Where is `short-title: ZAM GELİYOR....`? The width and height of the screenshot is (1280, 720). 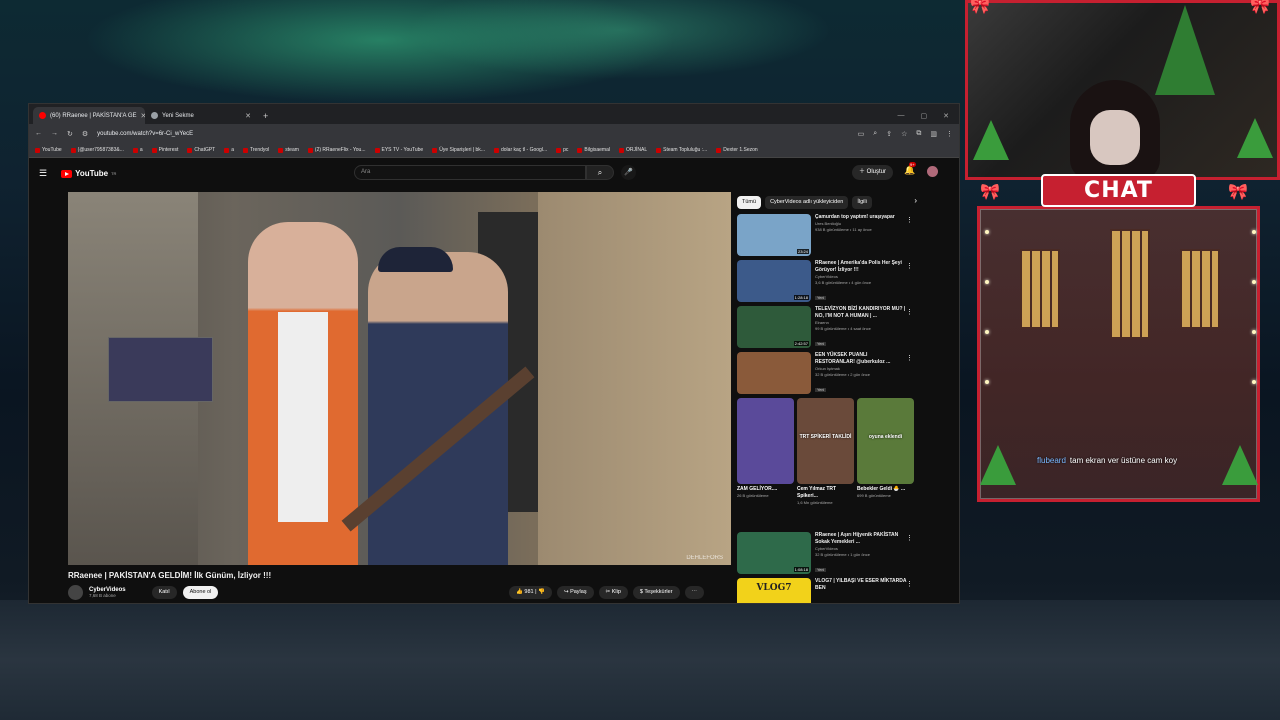 short-title: ZAM GELİYOR.... is located at coordinates (765, 489).